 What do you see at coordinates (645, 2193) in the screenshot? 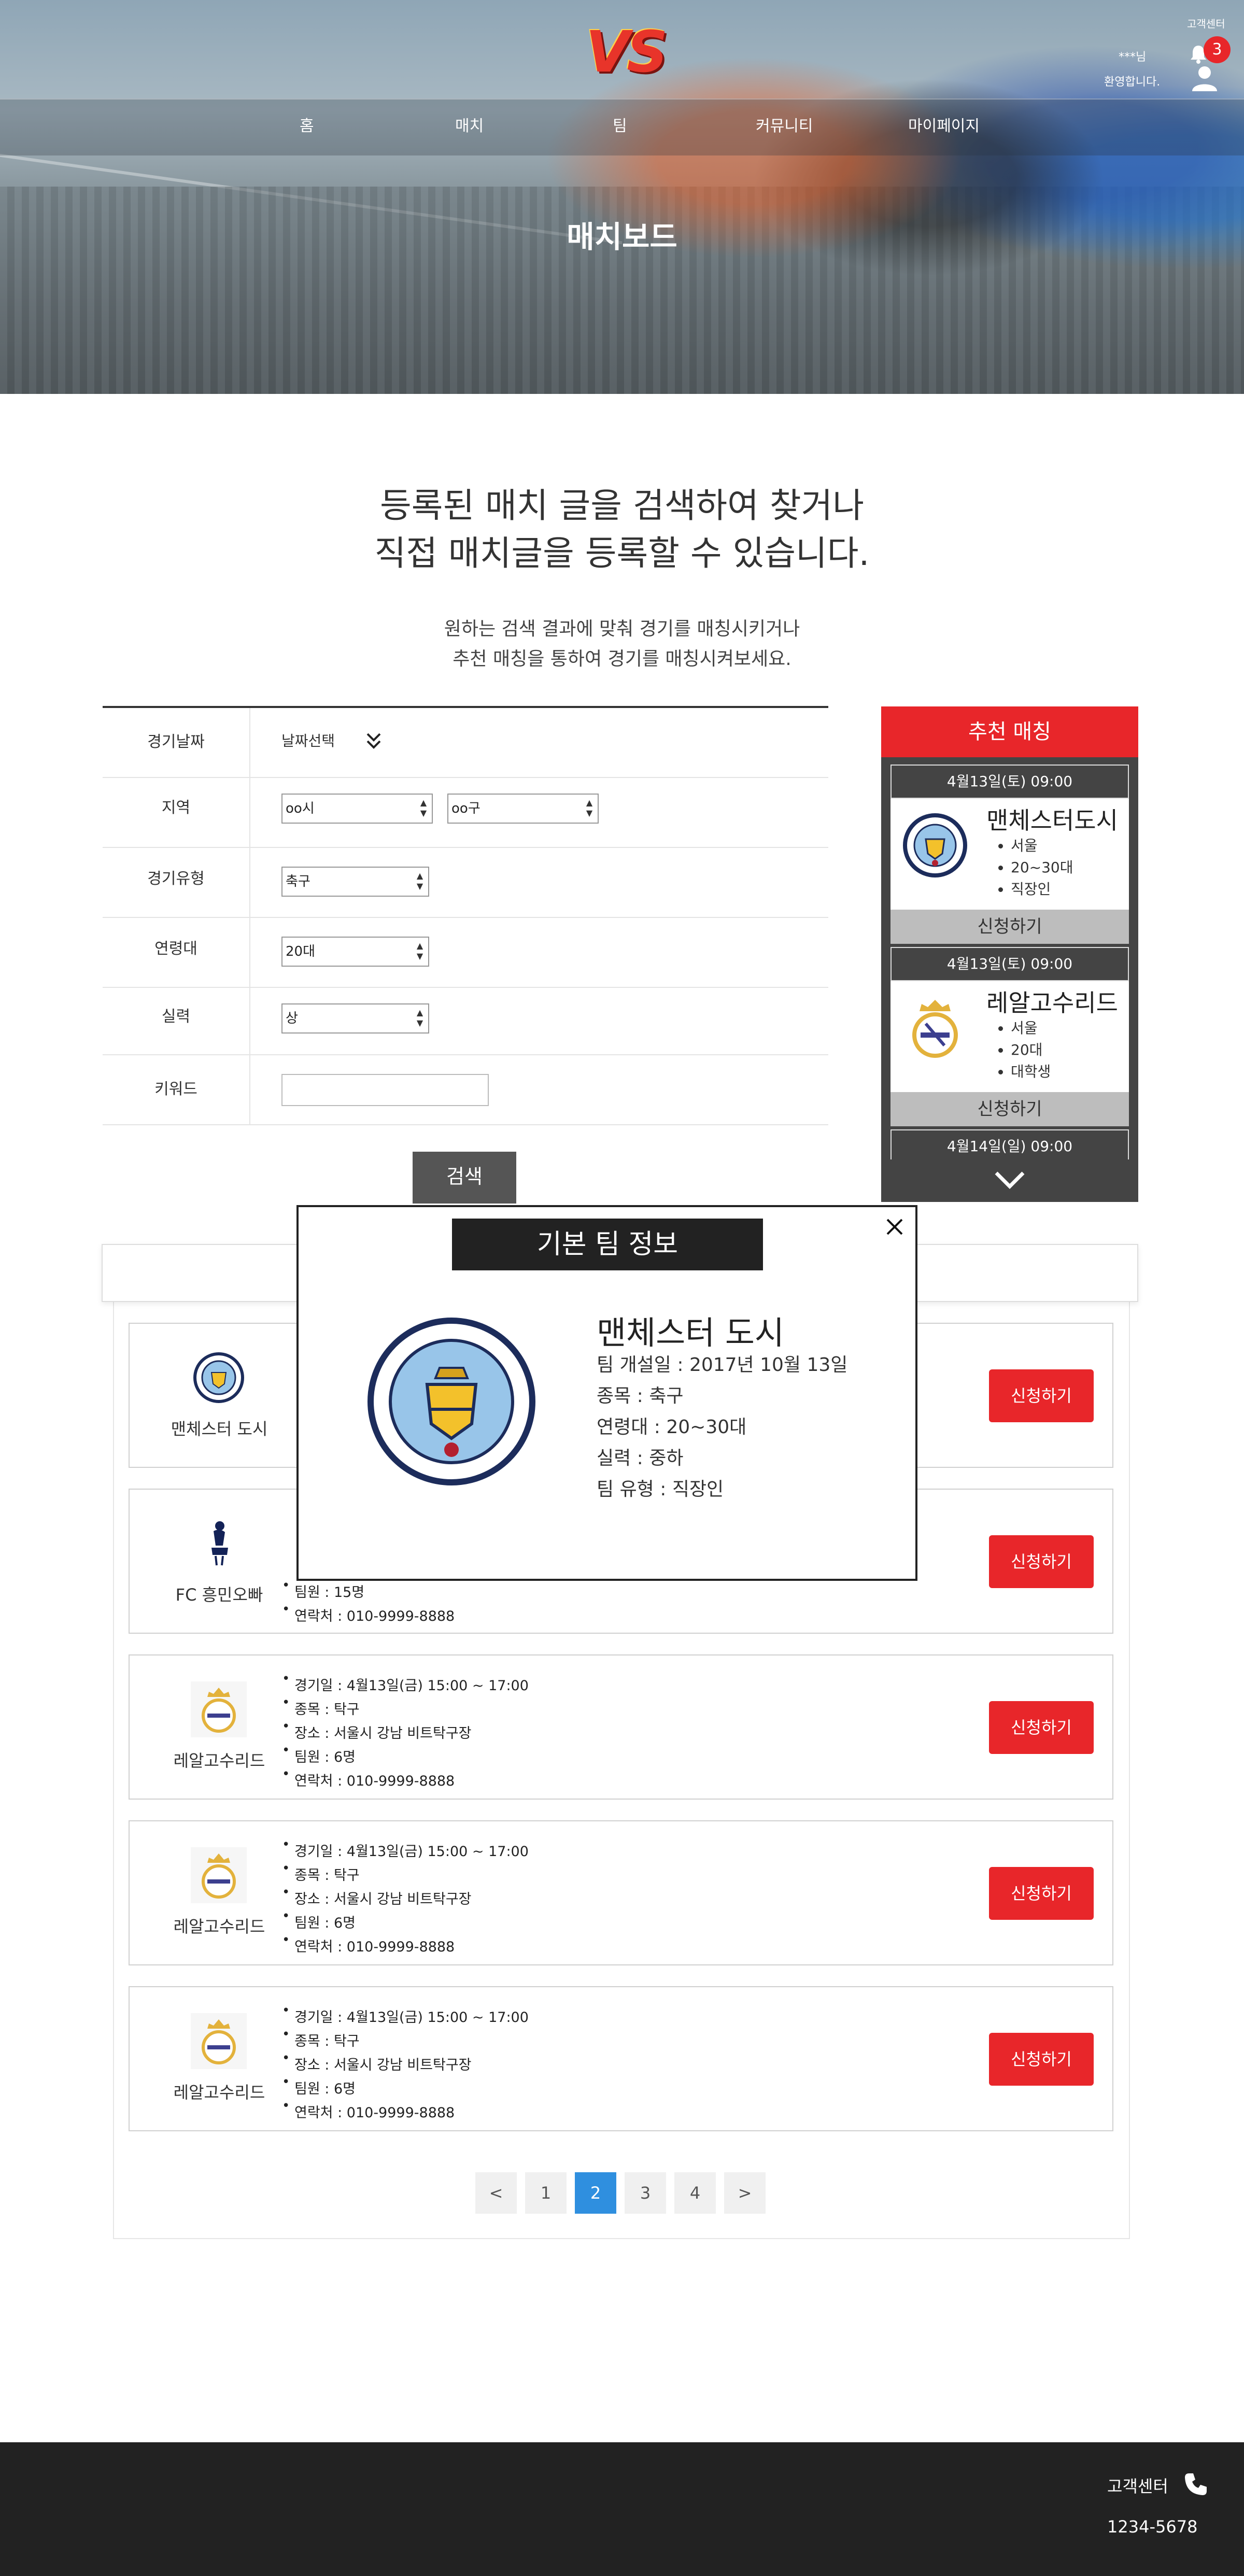
I see `page-button-3: 3` at bounding box center [645, 2193].